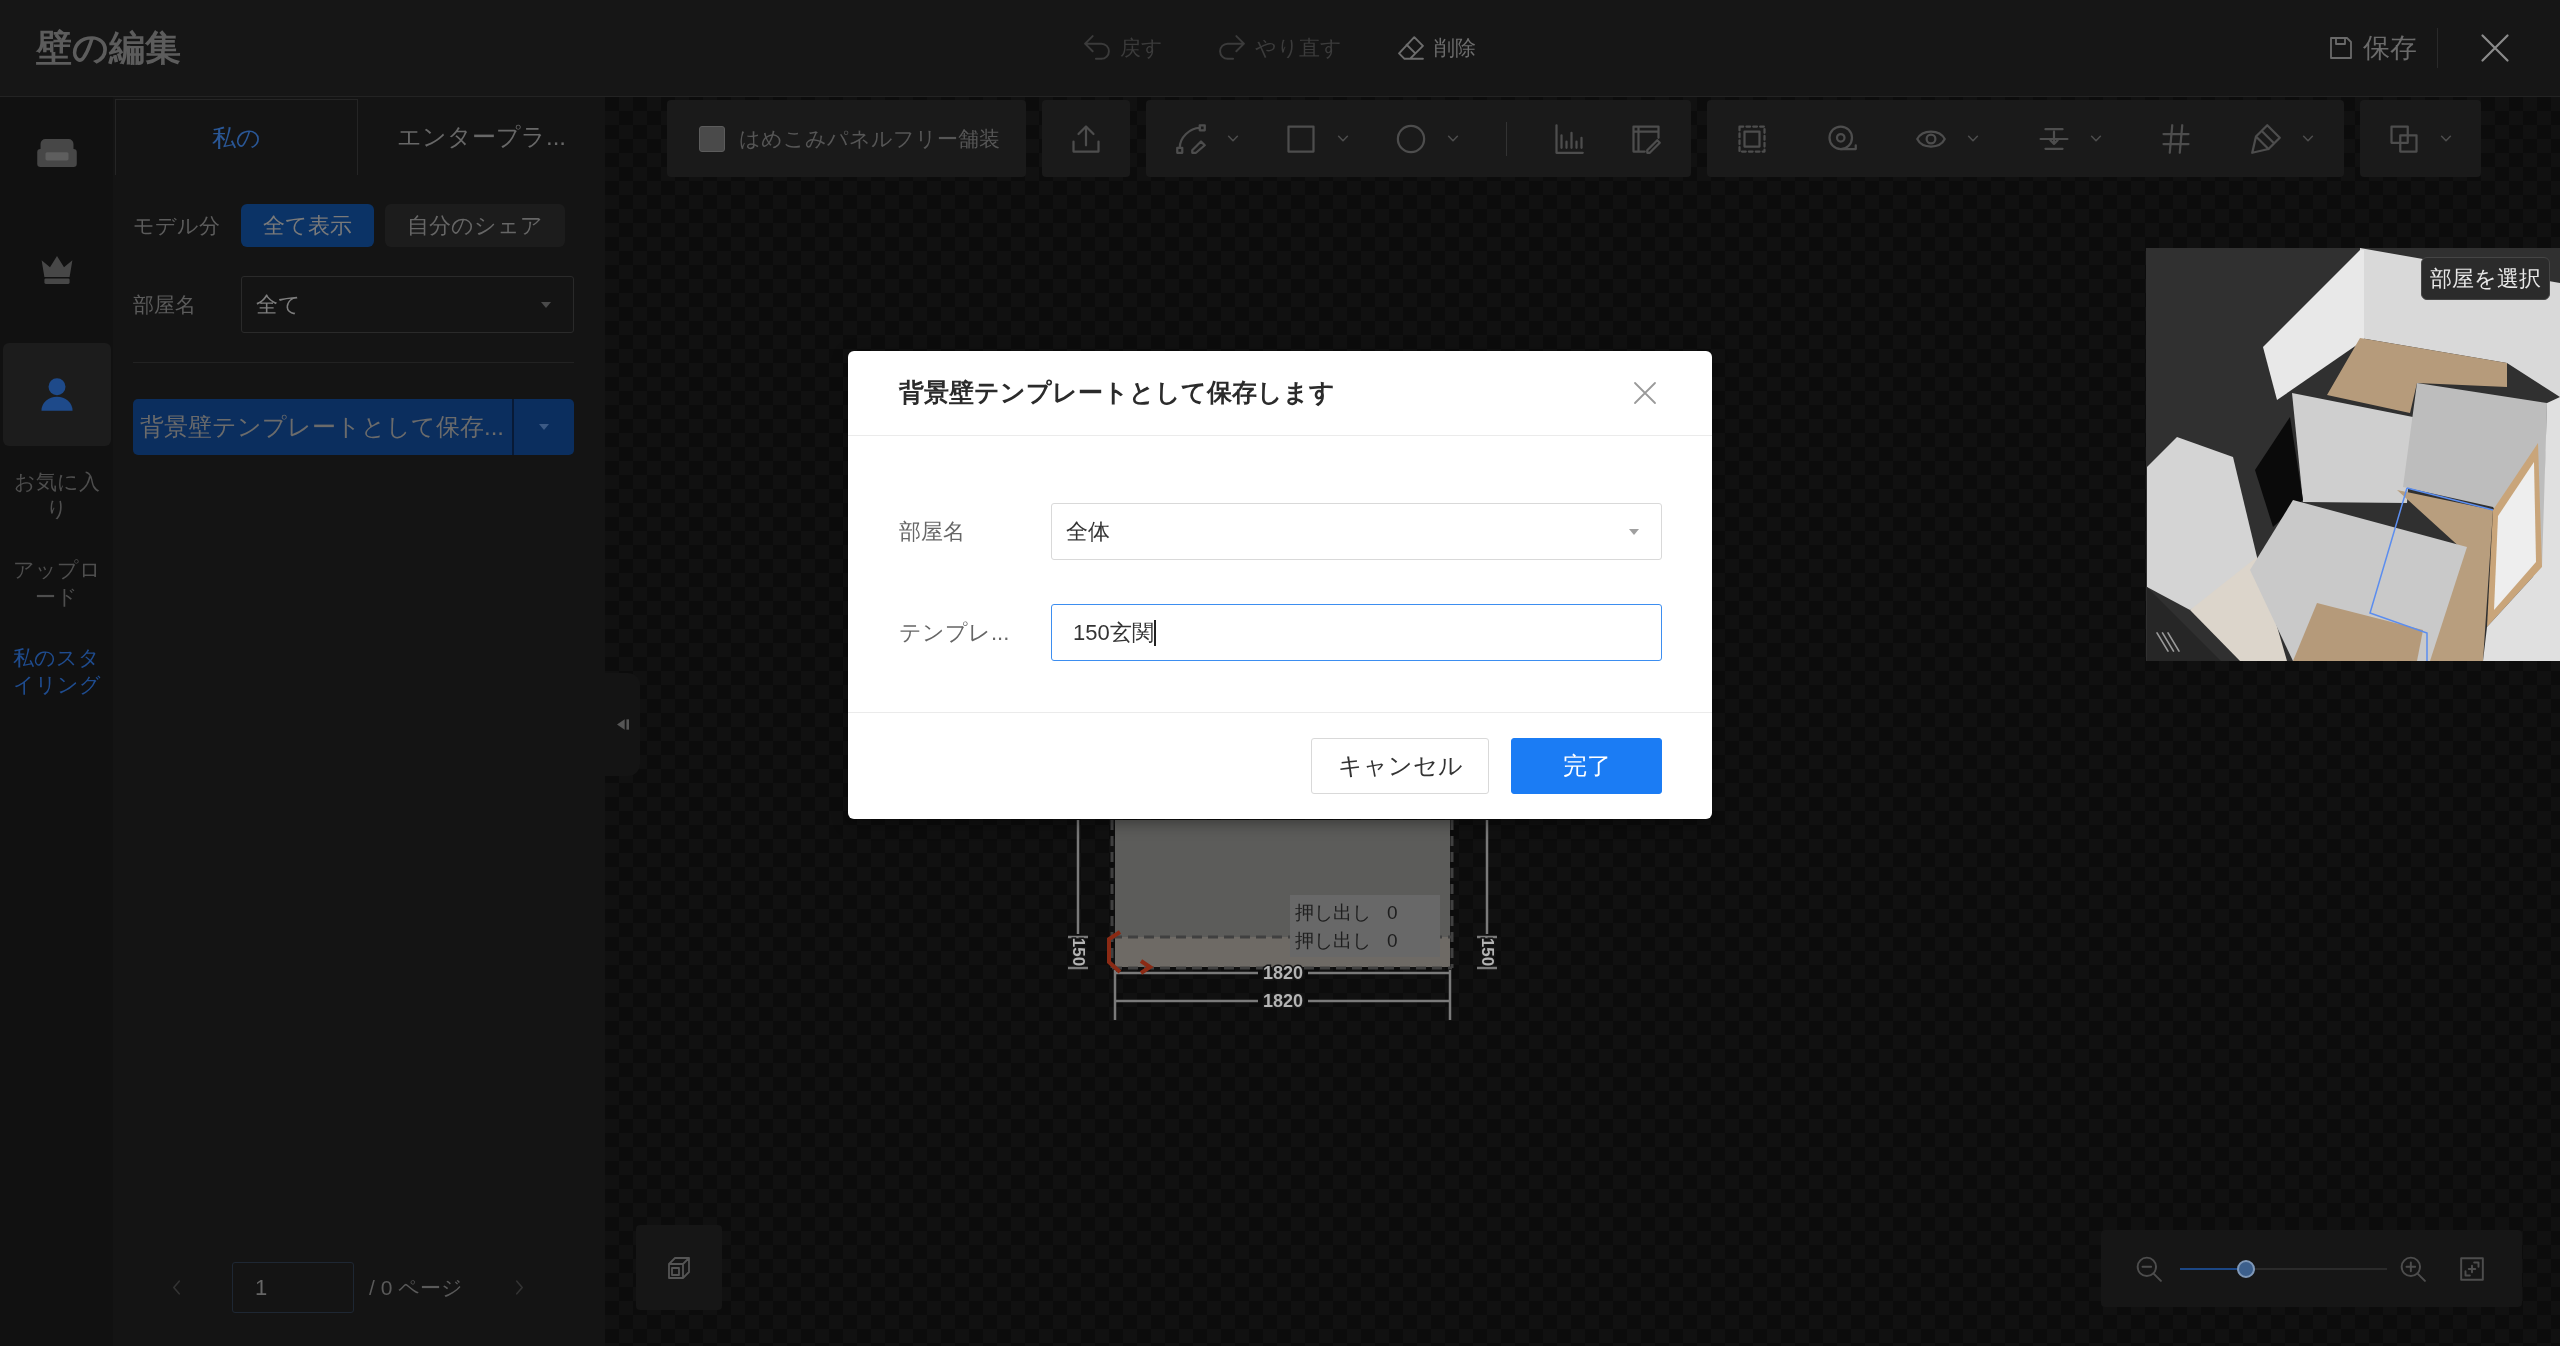  What do you see at coordinates (2265, 138) in the screenshot?
I see `brush-icon` at bounding box center [2265, 138].